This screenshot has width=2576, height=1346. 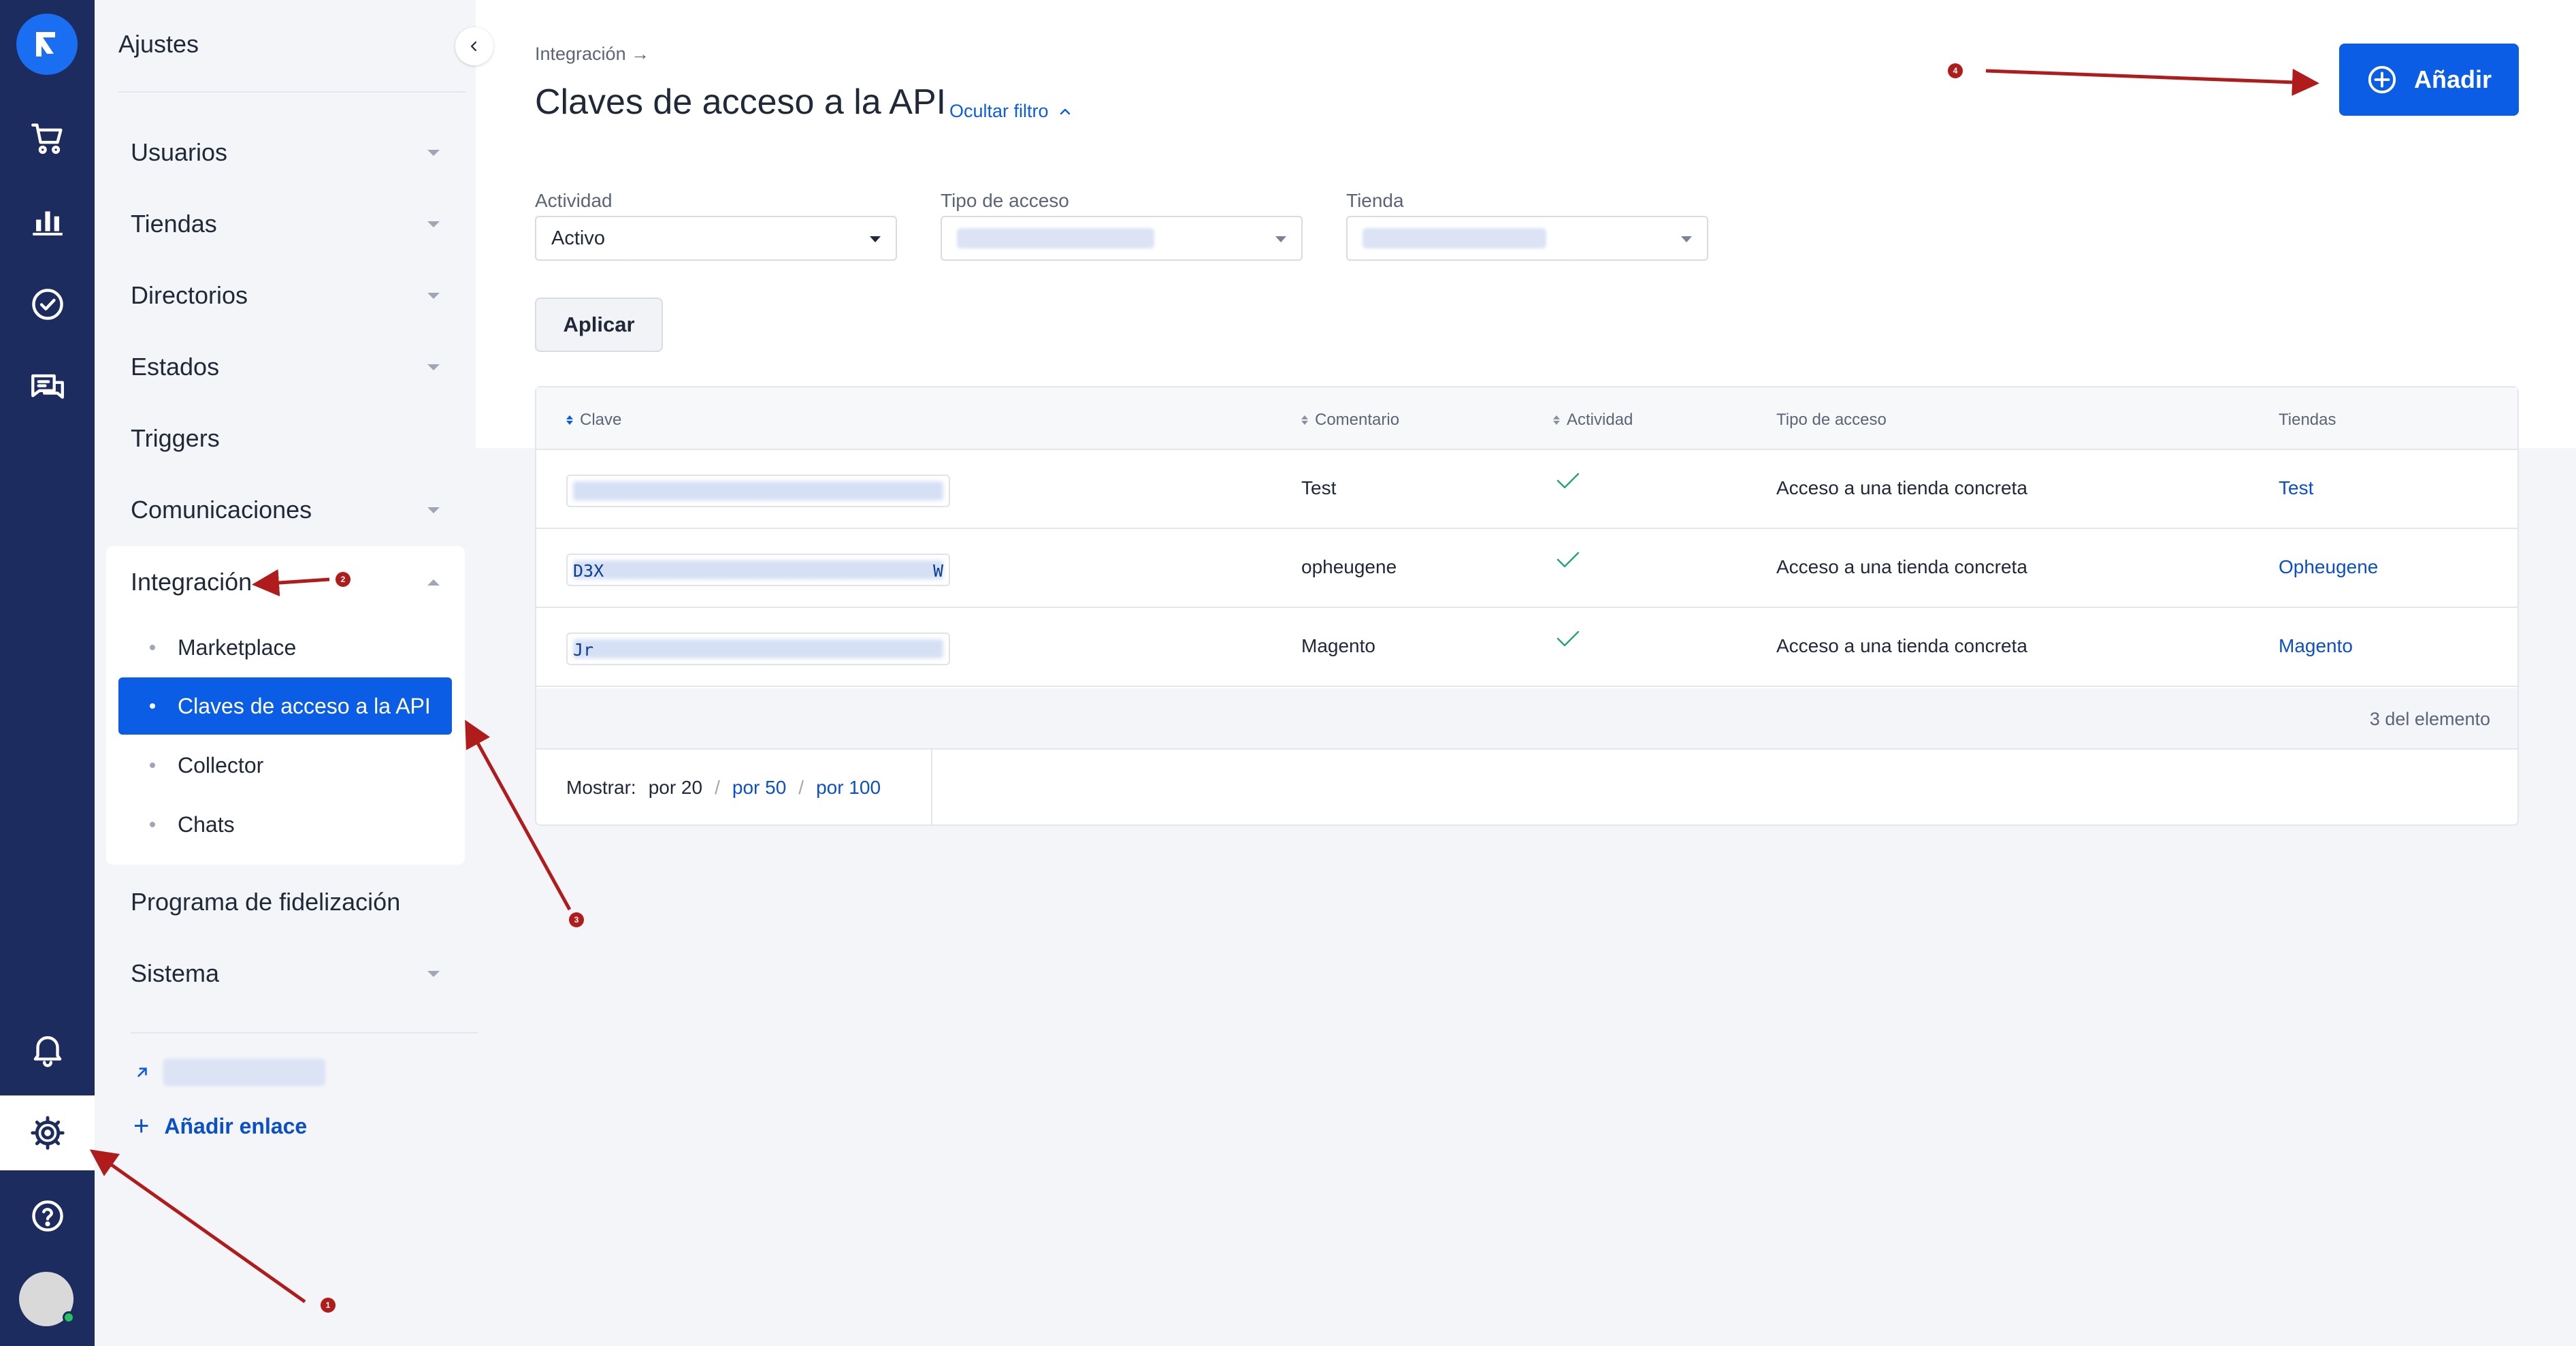 I want to click on sidebar-item-usuarios: Usuarios, so click(x=291, y=152).